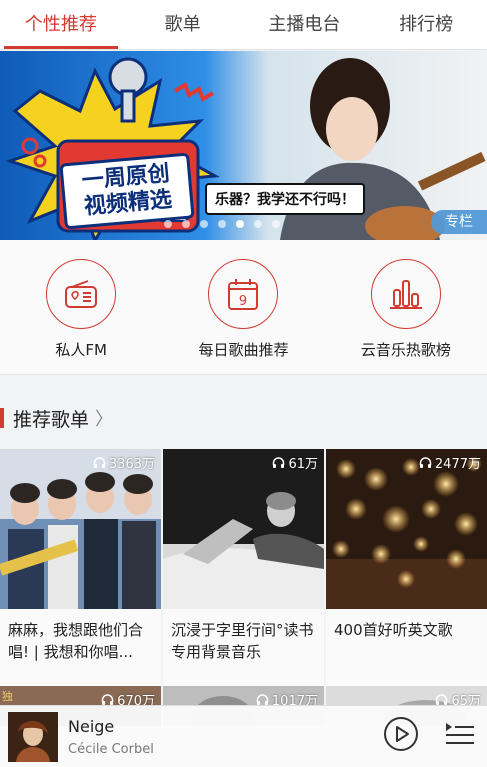 The image size is (487, 767). I want to click on tab-radio: 主播电台, so click(305, 24).